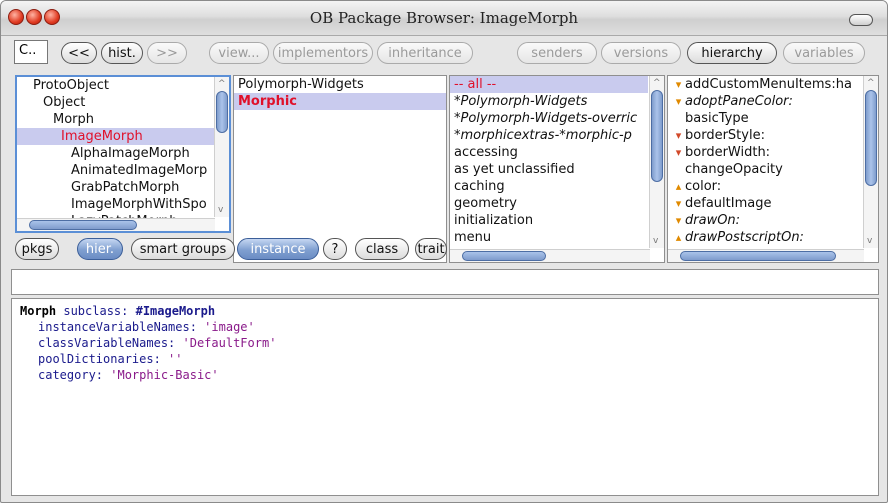  What do you see at coordinates (493, 220) in the screenshot?
I see `list-item: initialization` at bounding box center [493, 220].